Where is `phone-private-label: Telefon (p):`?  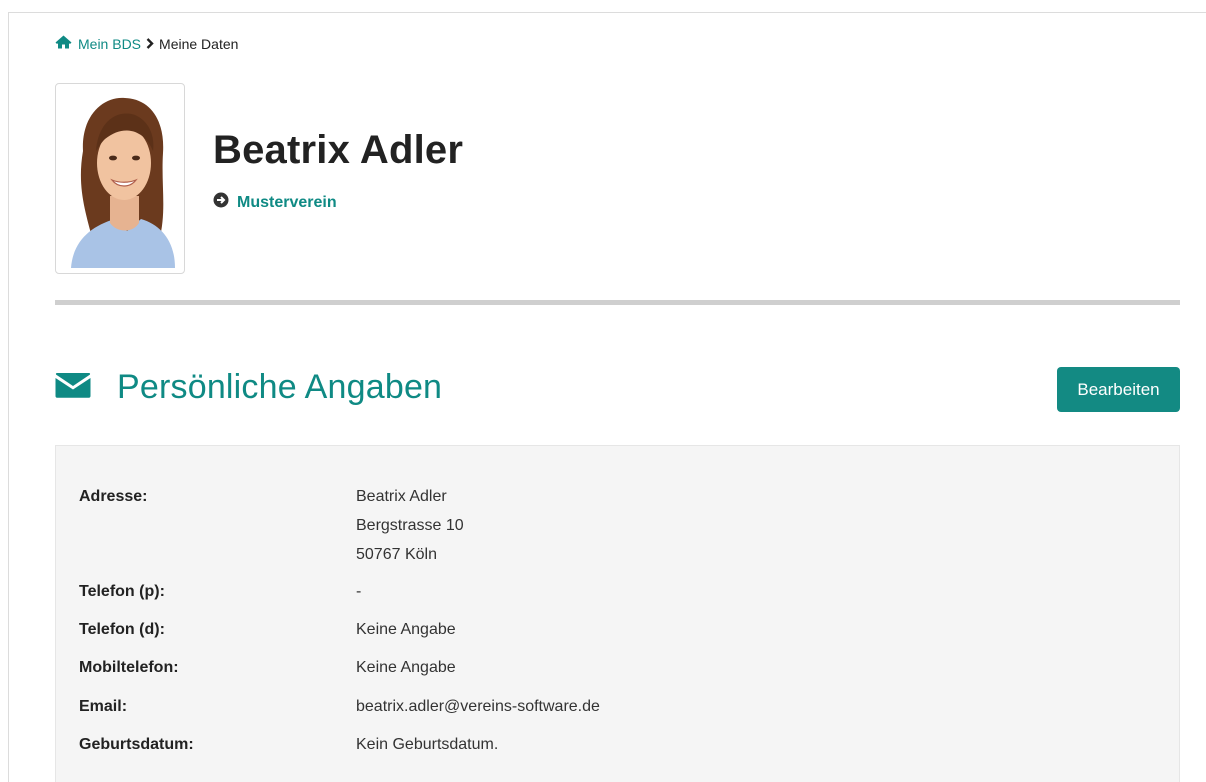
phone-private-label: Telefon (p): is located at coordinates (122, 591).